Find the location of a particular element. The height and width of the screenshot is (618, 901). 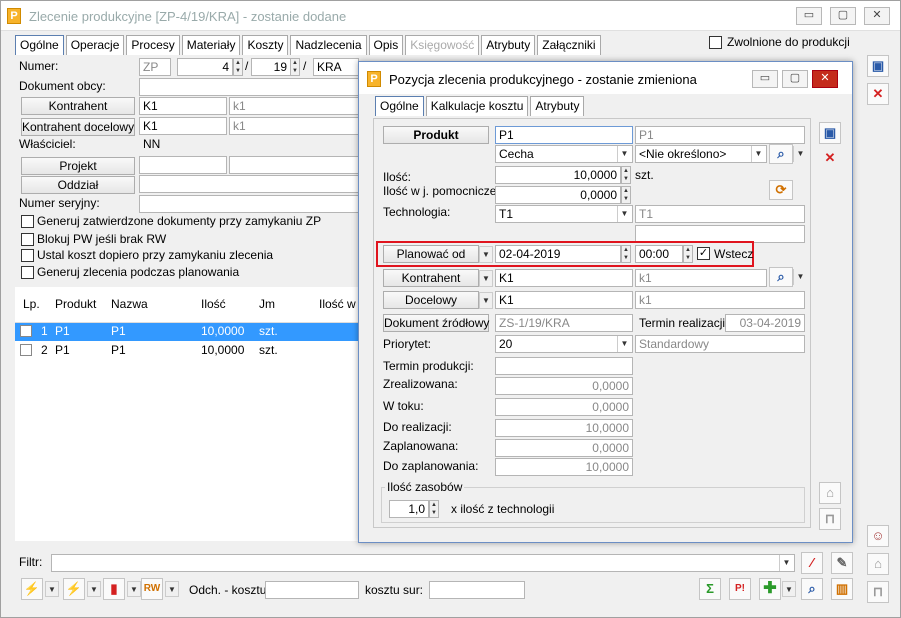

cecha-value: <Nie określono> is located at coordinates (701, 154).